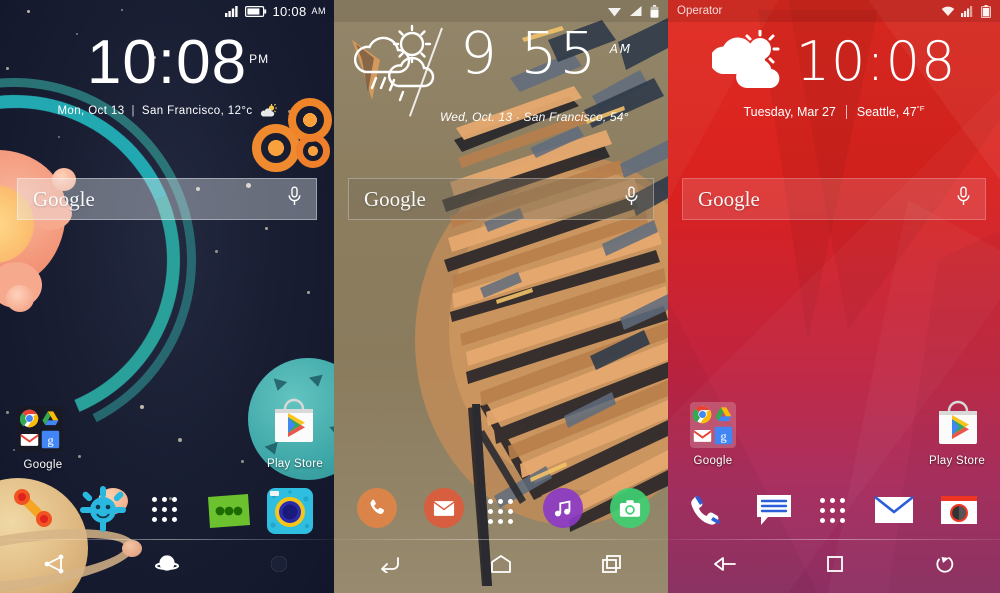 The width and height of the screenshot is (1000, 593). What do you see at coordinates (279, 566) in the screenshot?
I see `recents-moon-icon` at bounding box center [279, 566].